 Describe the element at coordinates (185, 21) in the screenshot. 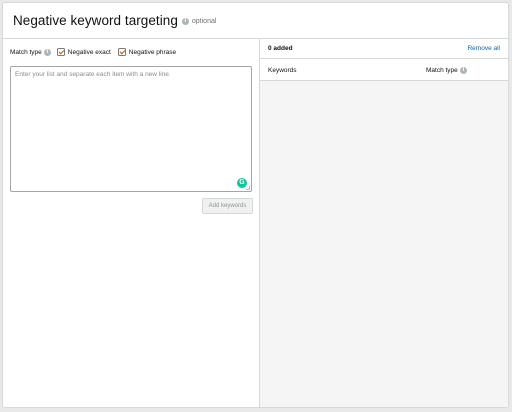

I see `info-icon: i` at that location.